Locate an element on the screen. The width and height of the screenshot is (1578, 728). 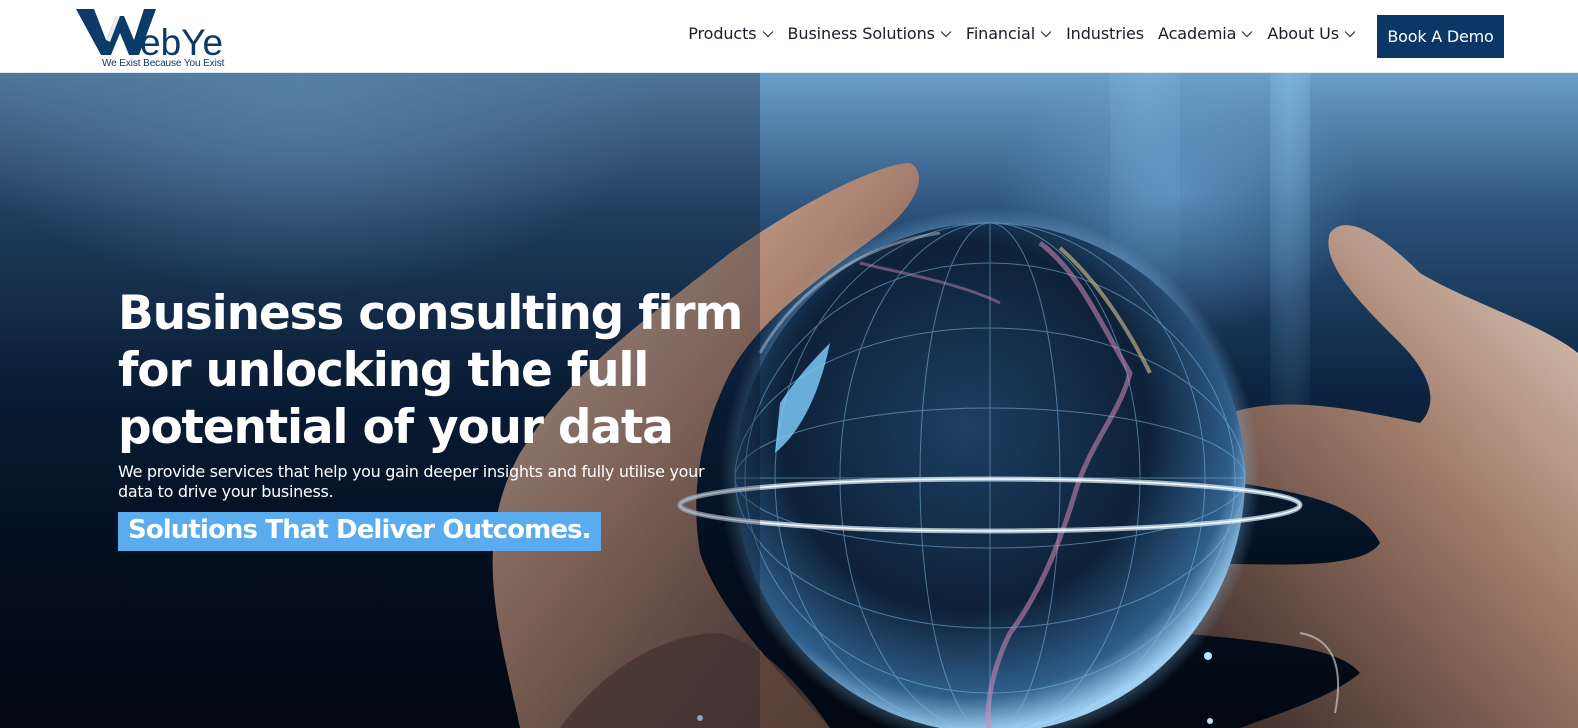
nav-item-financial: Financial is located at coordinates (1009, 33).